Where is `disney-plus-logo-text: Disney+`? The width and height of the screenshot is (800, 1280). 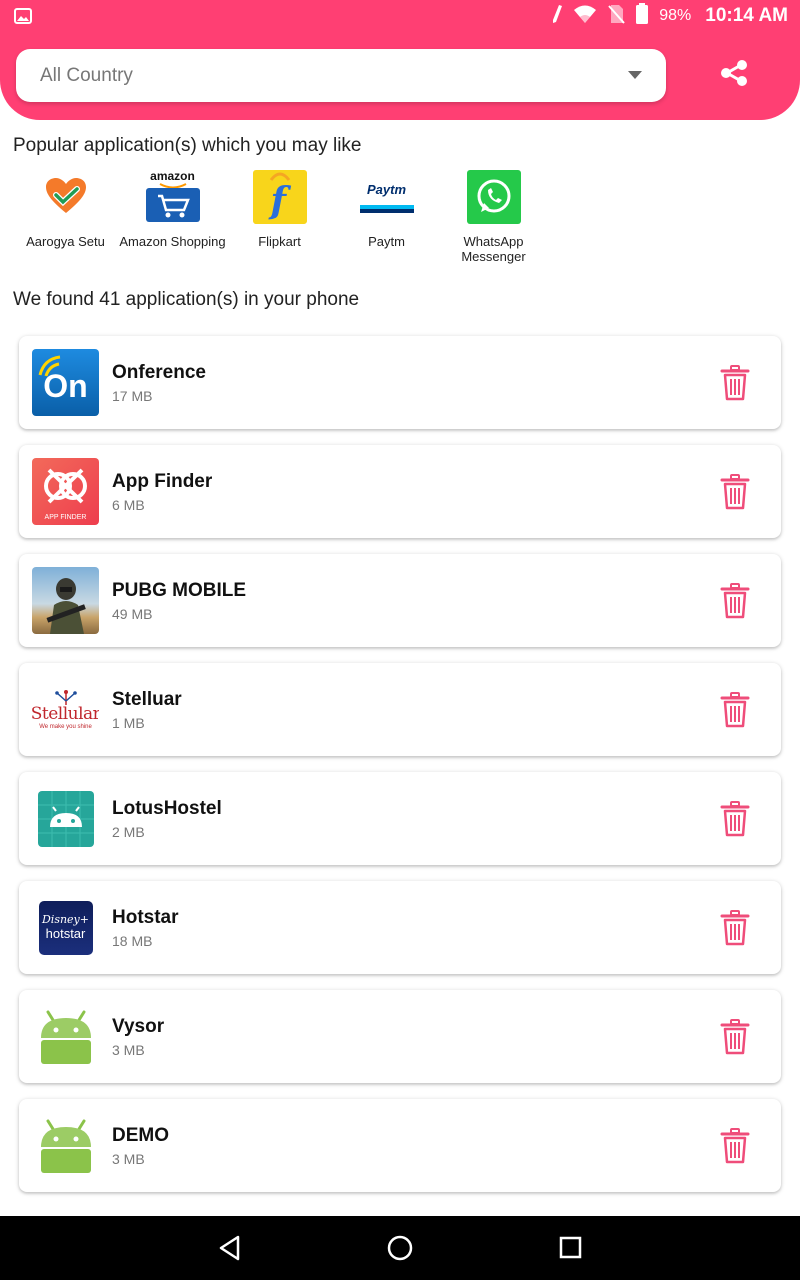
disney-plus-logo-text: Disney+ is located at coordinates (65, 919).